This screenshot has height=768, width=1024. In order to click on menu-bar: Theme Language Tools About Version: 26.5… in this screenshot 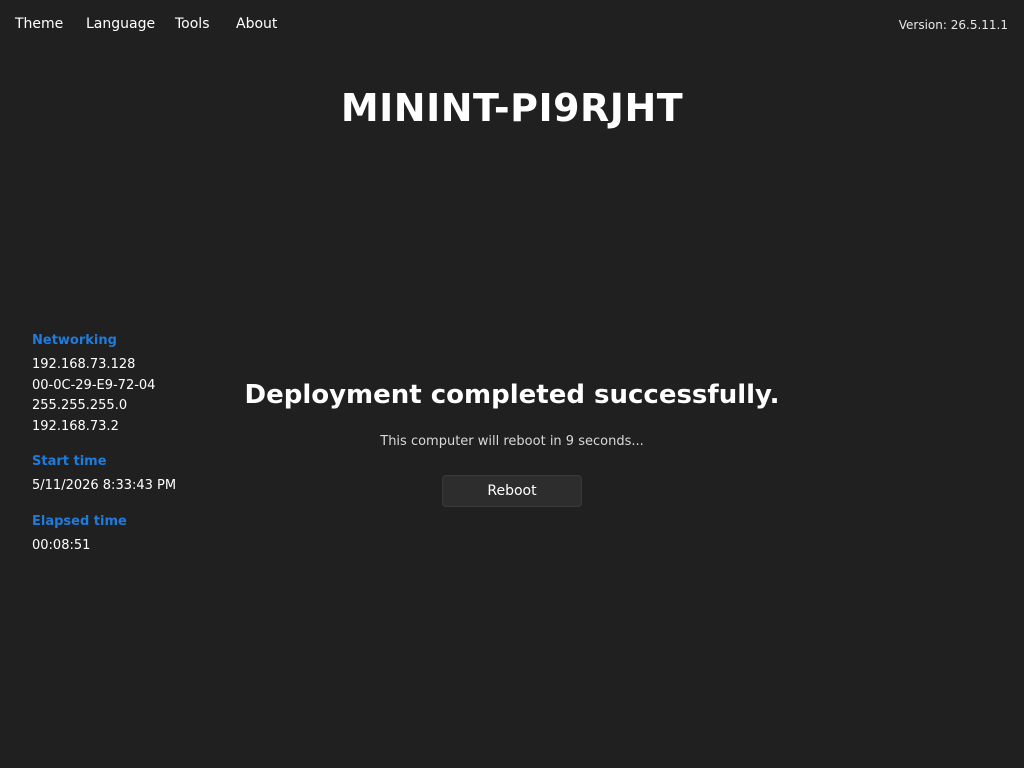, I will do `click(512, 25)`.